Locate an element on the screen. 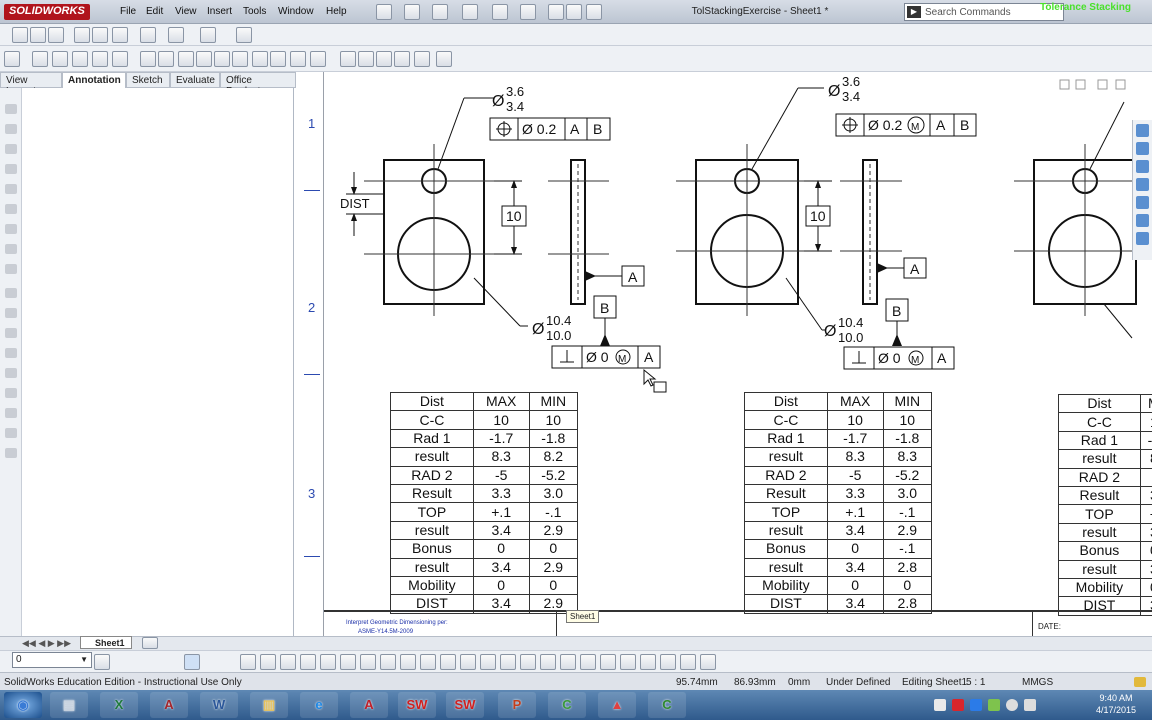 Image resolution: width=1152 pixels, height=720 pixels. view-orientation-icon is located at coordinates (100, 35).